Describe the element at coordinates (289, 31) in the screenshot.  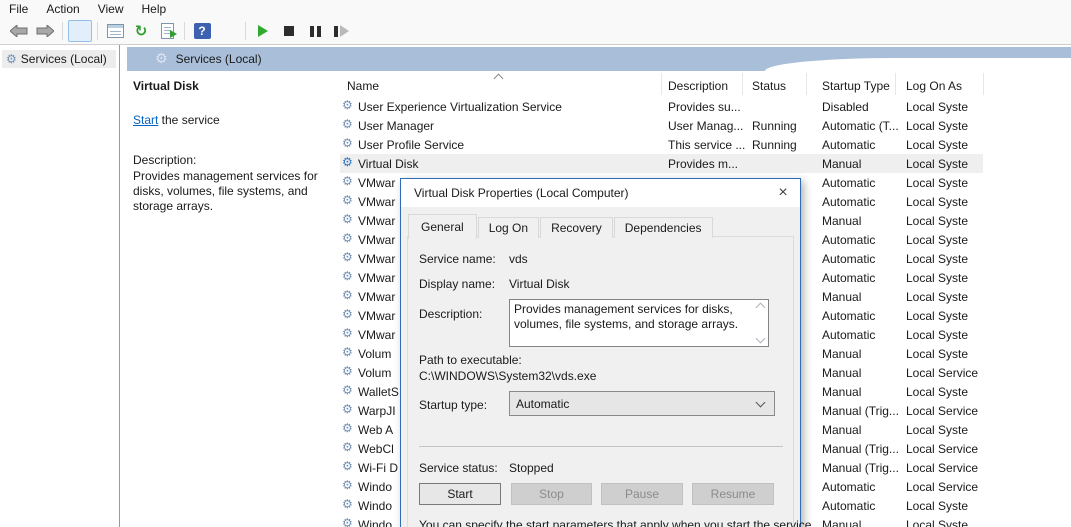
I see `stop-service-icon` at that location.